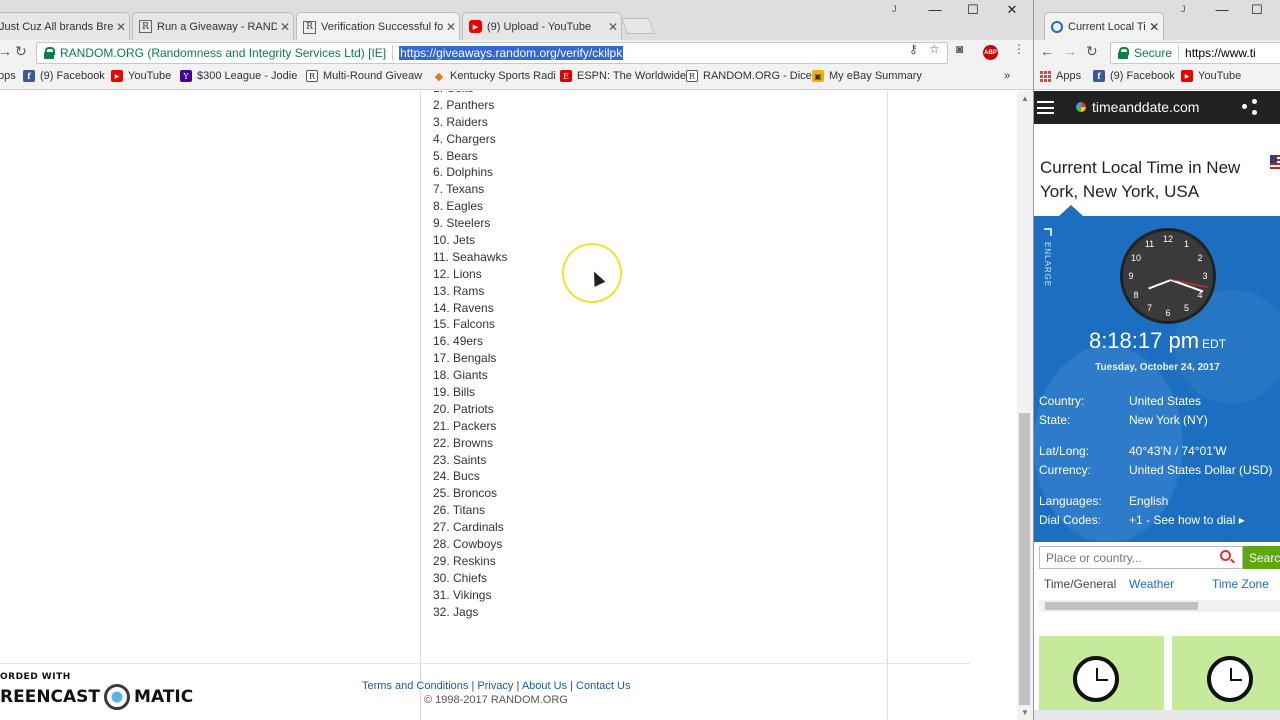  I want to click on bottom-scrollbar, so click(1157, 715).